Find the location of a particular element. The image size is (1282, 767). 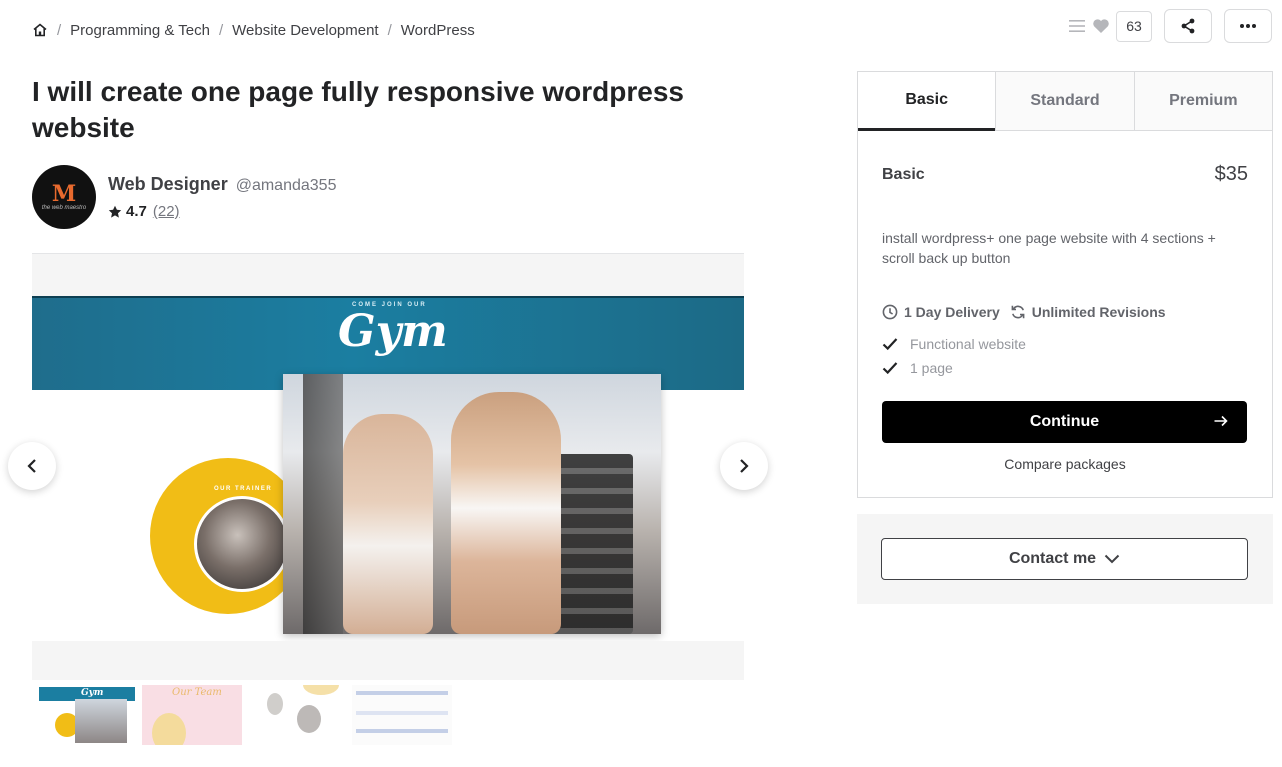

rating-score: 4.7 is located at coordinates (136, 211).